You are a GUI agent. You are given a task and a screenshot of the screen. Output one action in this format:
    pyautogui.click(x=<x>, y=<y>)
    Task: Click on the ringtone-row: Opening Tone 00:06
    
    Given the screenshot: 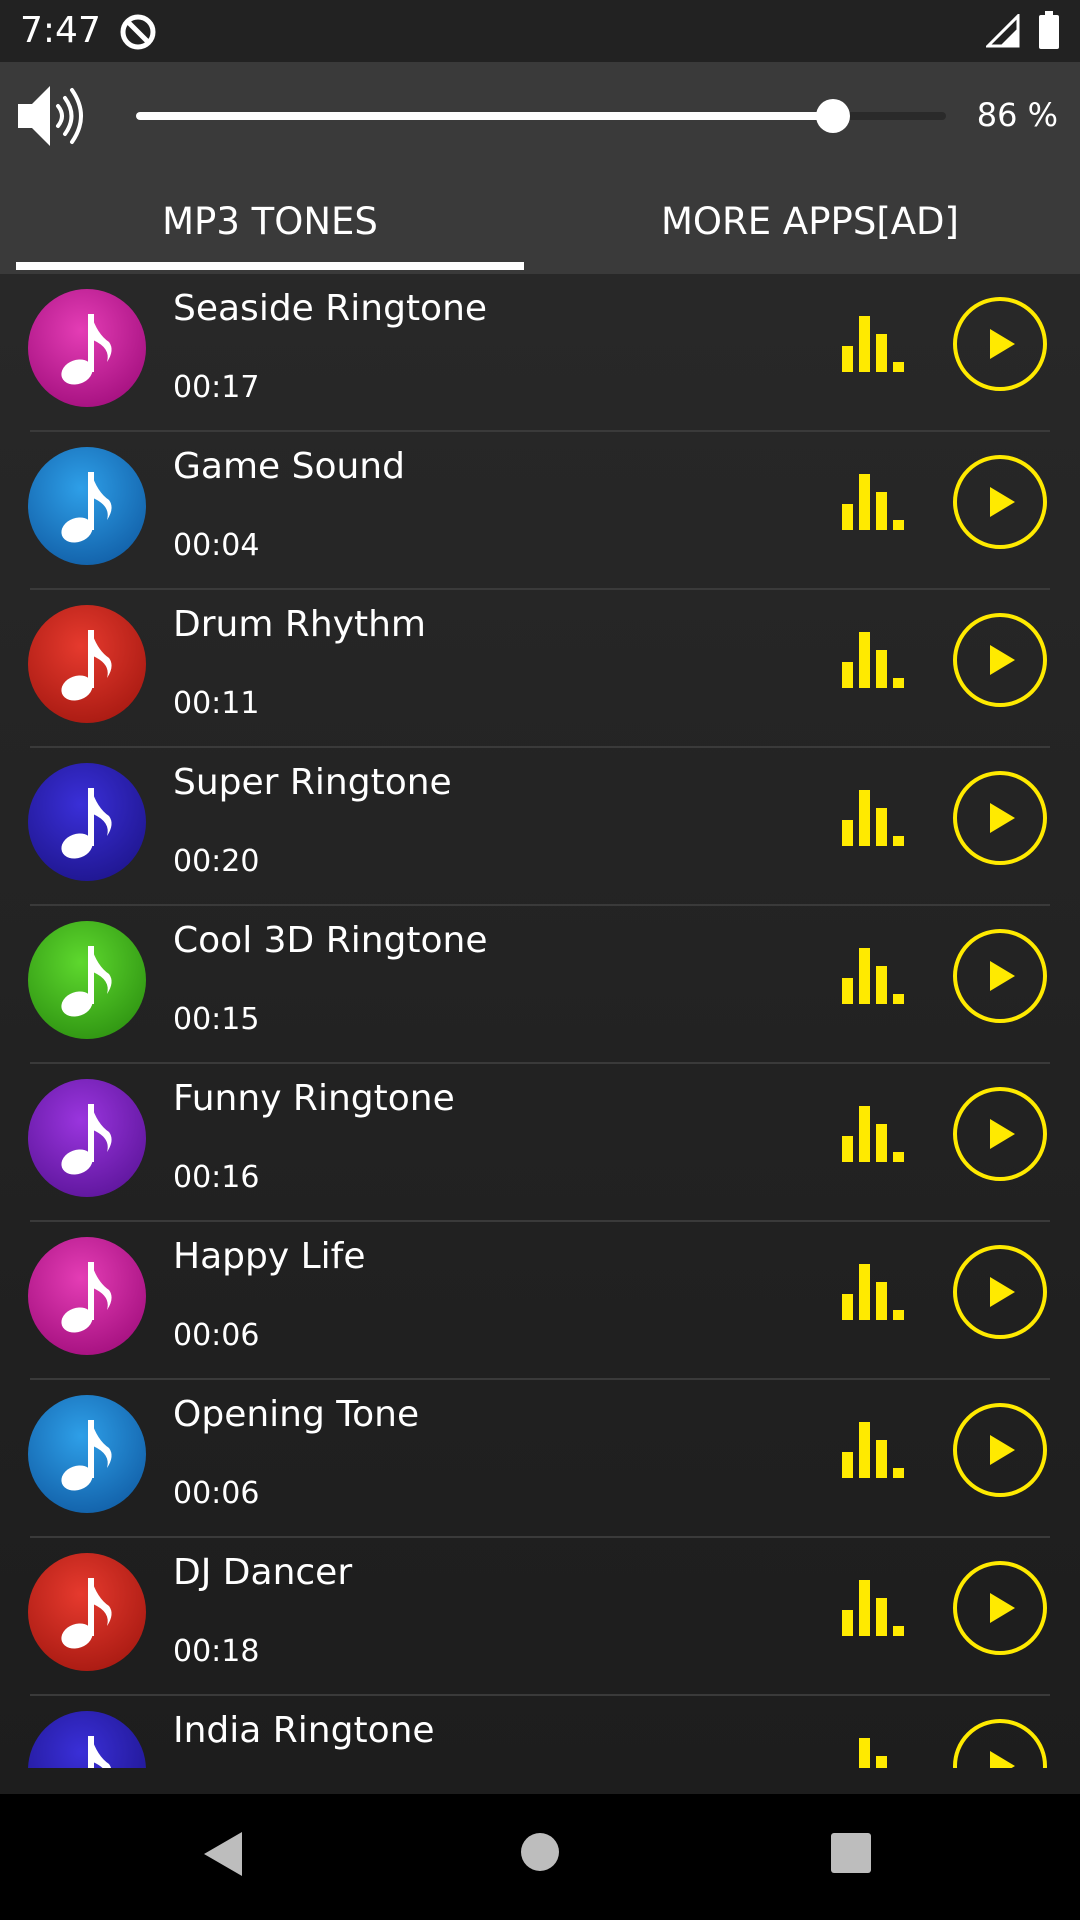 What is the action you would take?
    pyautogui.click(x=540, y=1459)
    